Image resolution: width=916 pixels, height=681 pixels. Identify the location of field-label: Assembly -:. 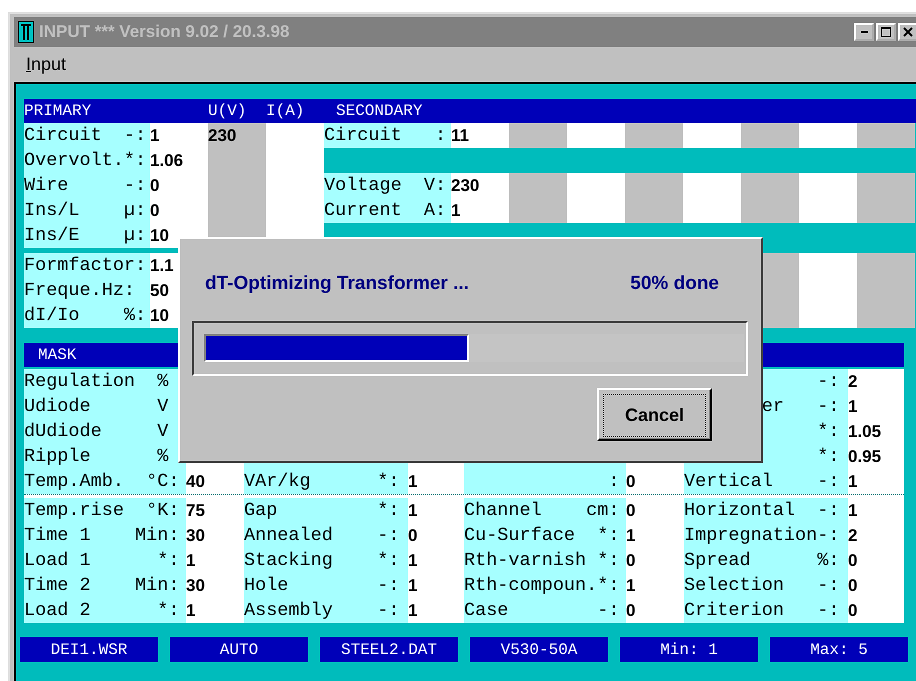
(326, 610).